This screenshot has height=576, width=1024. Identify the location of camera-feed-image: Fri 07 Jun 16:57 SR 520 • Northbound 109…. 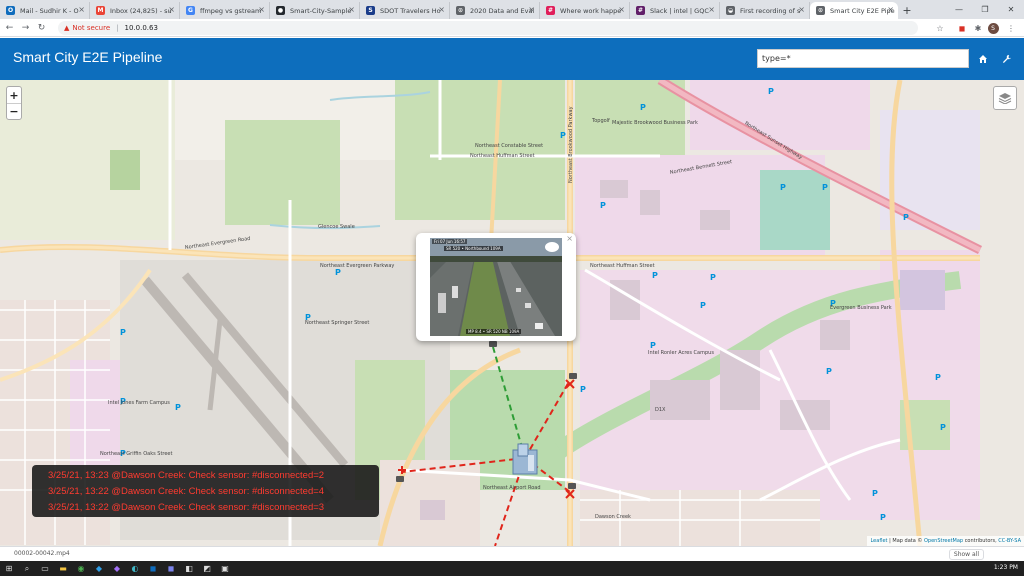
(496, 287).